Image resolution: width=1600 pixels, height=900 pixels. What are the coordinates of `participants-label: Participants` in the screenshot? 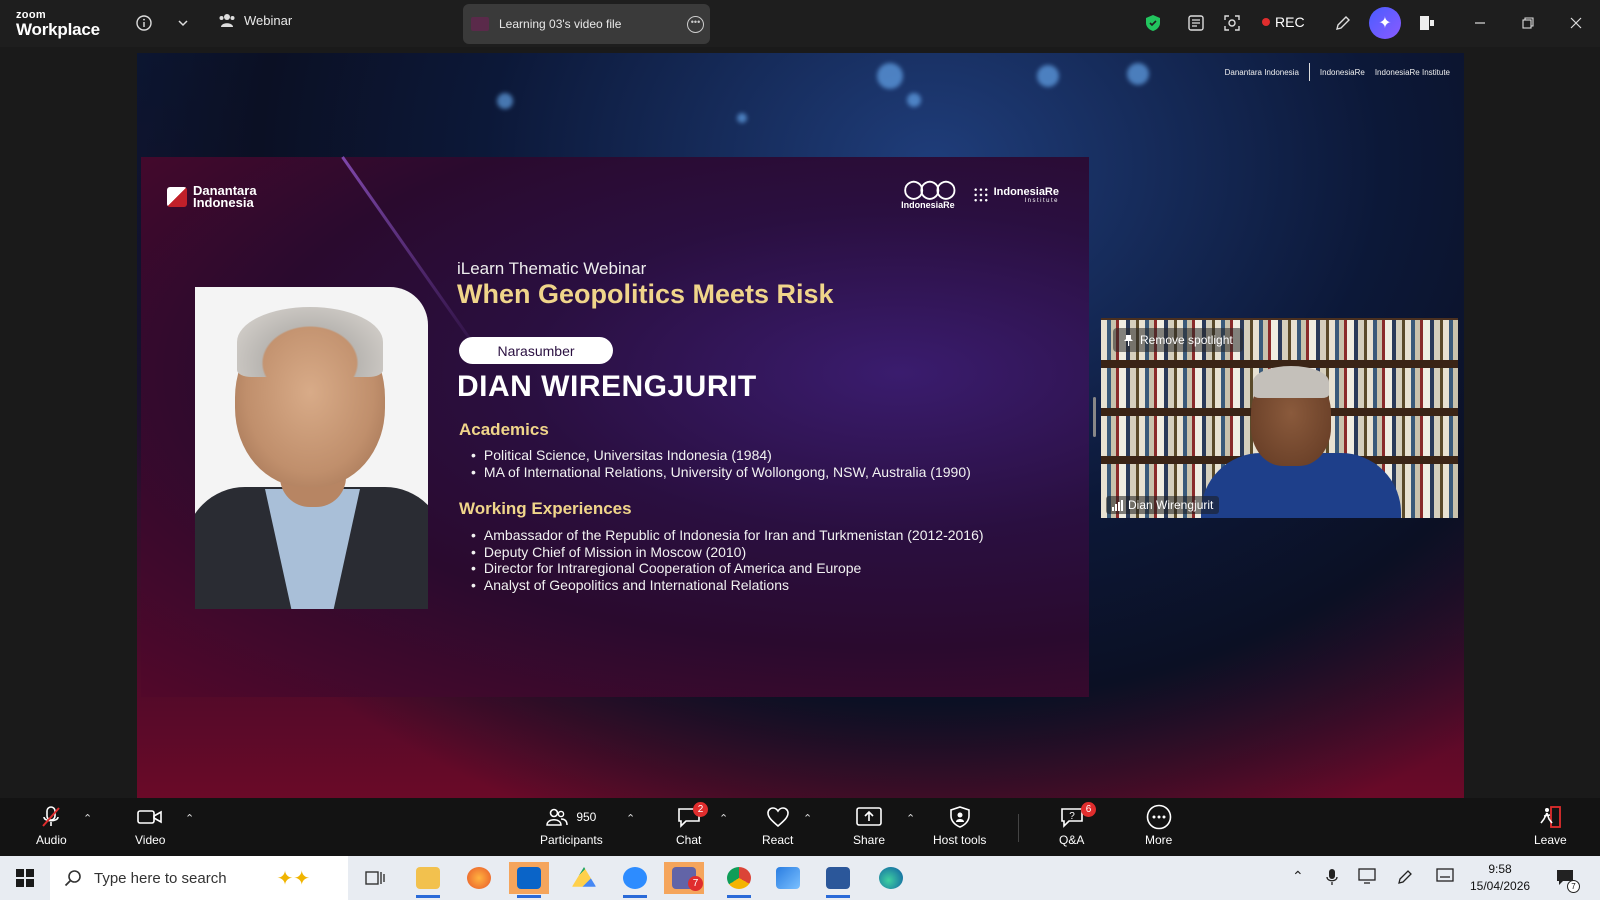 It's located at (571, 840).